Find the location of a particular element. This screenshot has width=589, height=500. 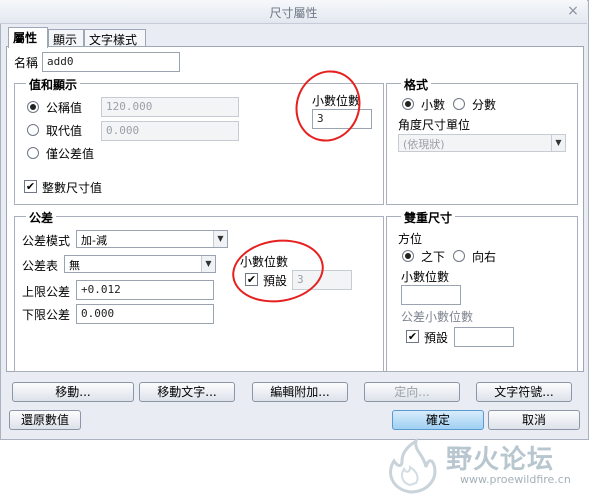

tolerance-legend: 公差 is located at coordinates (41, 217).